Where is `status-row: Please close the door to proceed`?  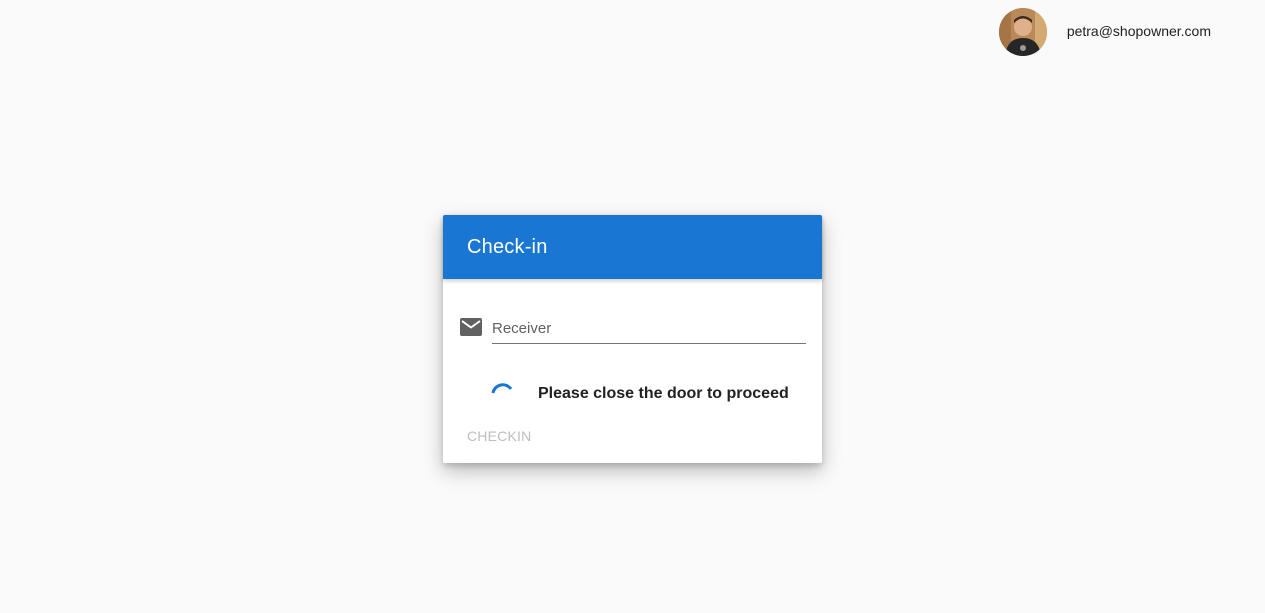 status-row: Please close the door to proceed is located at coordinates (644, 395).